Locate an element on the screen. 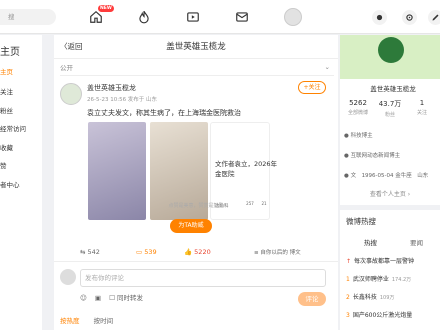 The image size is (440, 330). comment-button: ▭ 539 is located at coordinates (146, 252).